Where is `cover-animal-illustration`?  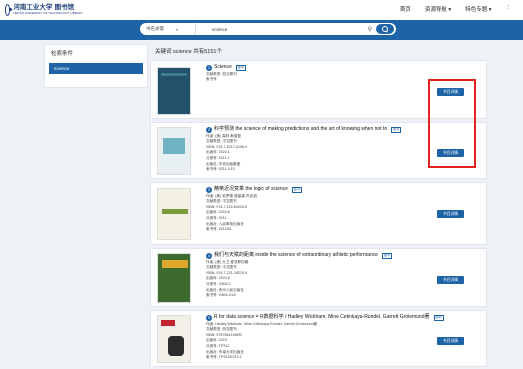 cover-animal-illustration is located at coordinates (176, 346).